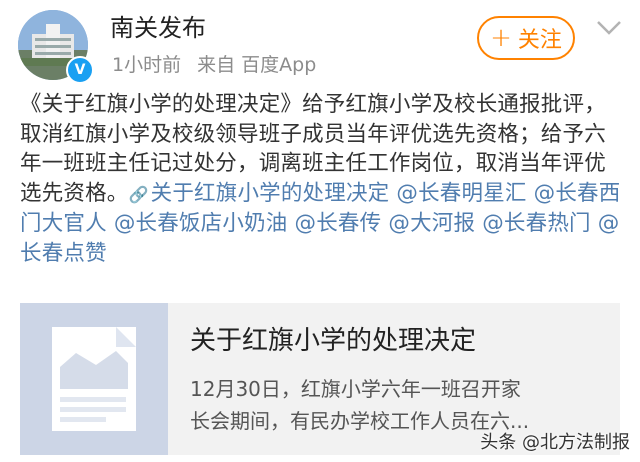  I want to click on document-icon, so click(94, 379).